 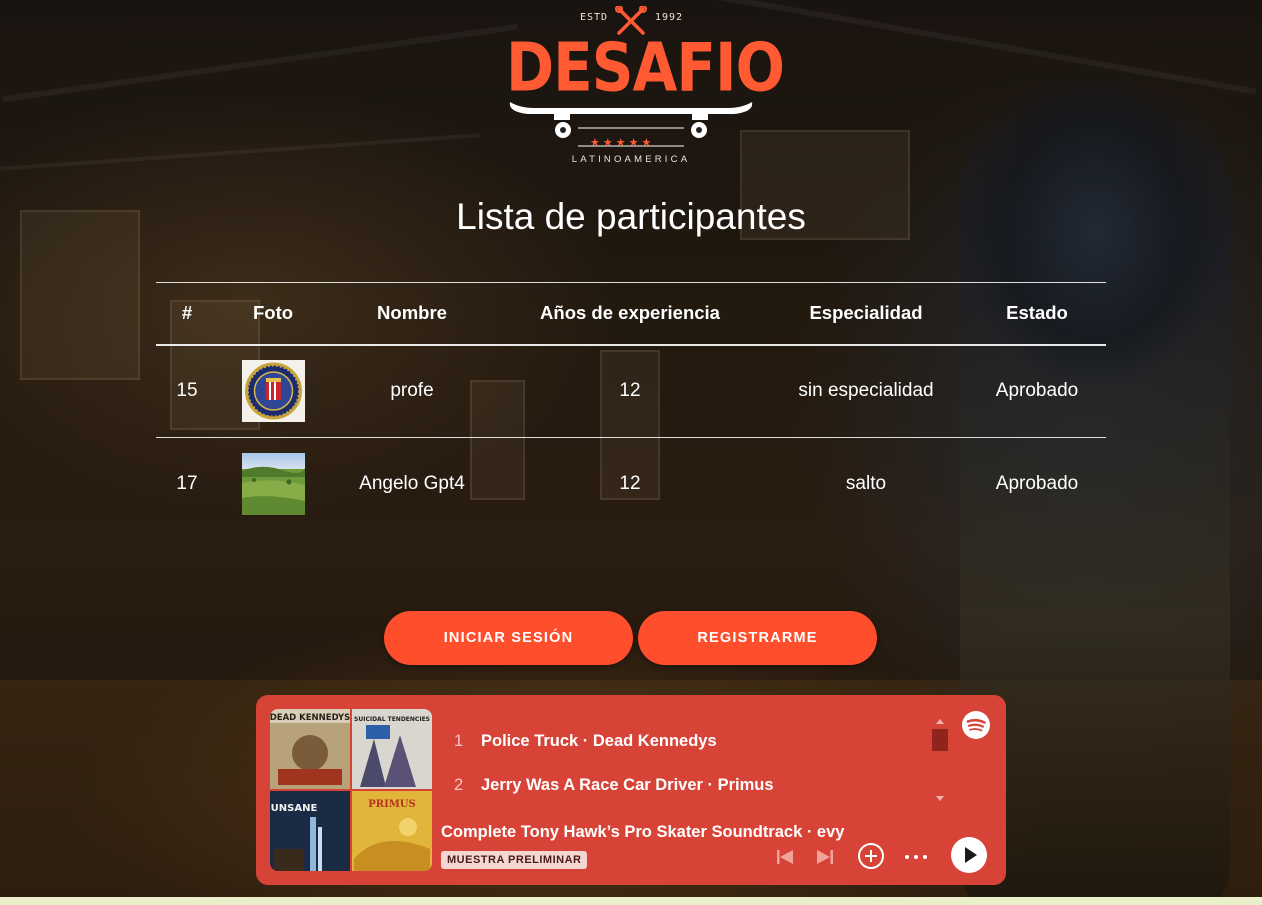 What do you see at coordinates (310, 718) in the screenshot?
I see `svg-text: DEAD KENNEDYS` at bounding box center [310, 718].